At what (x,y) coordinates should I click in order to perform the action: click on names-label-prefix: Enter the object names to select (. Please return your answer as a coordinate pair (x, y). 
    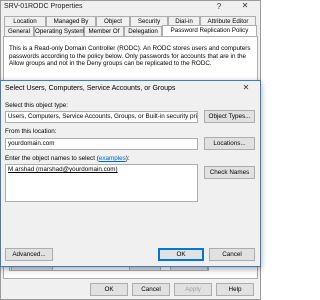
    Looking at the image, I should click on (52, 158).